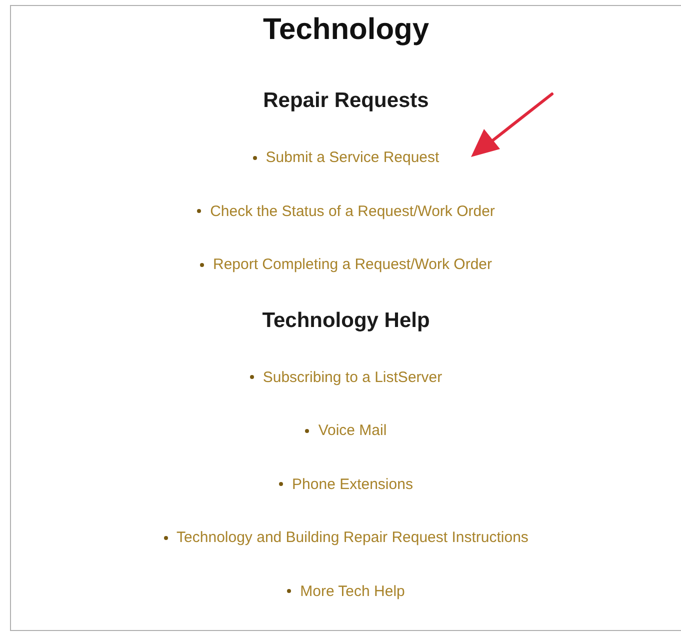  I want to click on link: More Tech Help, so click(352, 591).